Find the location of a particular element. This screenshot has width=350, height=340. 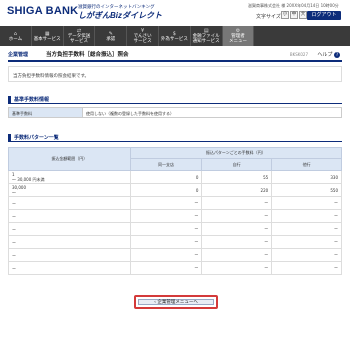

fee-pattern-heading: 手数料パターン一覧 is located at coordinates (175, 138).